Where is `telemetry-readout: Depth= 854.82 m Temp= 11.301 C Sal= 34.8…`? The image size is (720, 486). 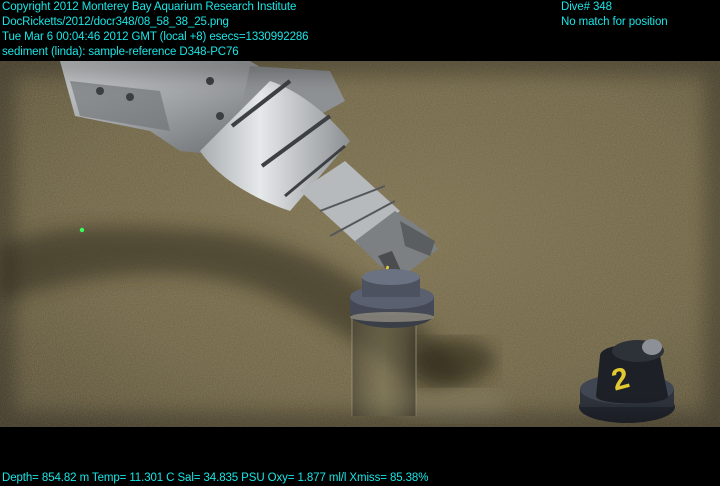
telemetry-readout: Depth= 854.82 m Temp= 11.301 C Sal= 34.8… is located at coordinates (215, 478).